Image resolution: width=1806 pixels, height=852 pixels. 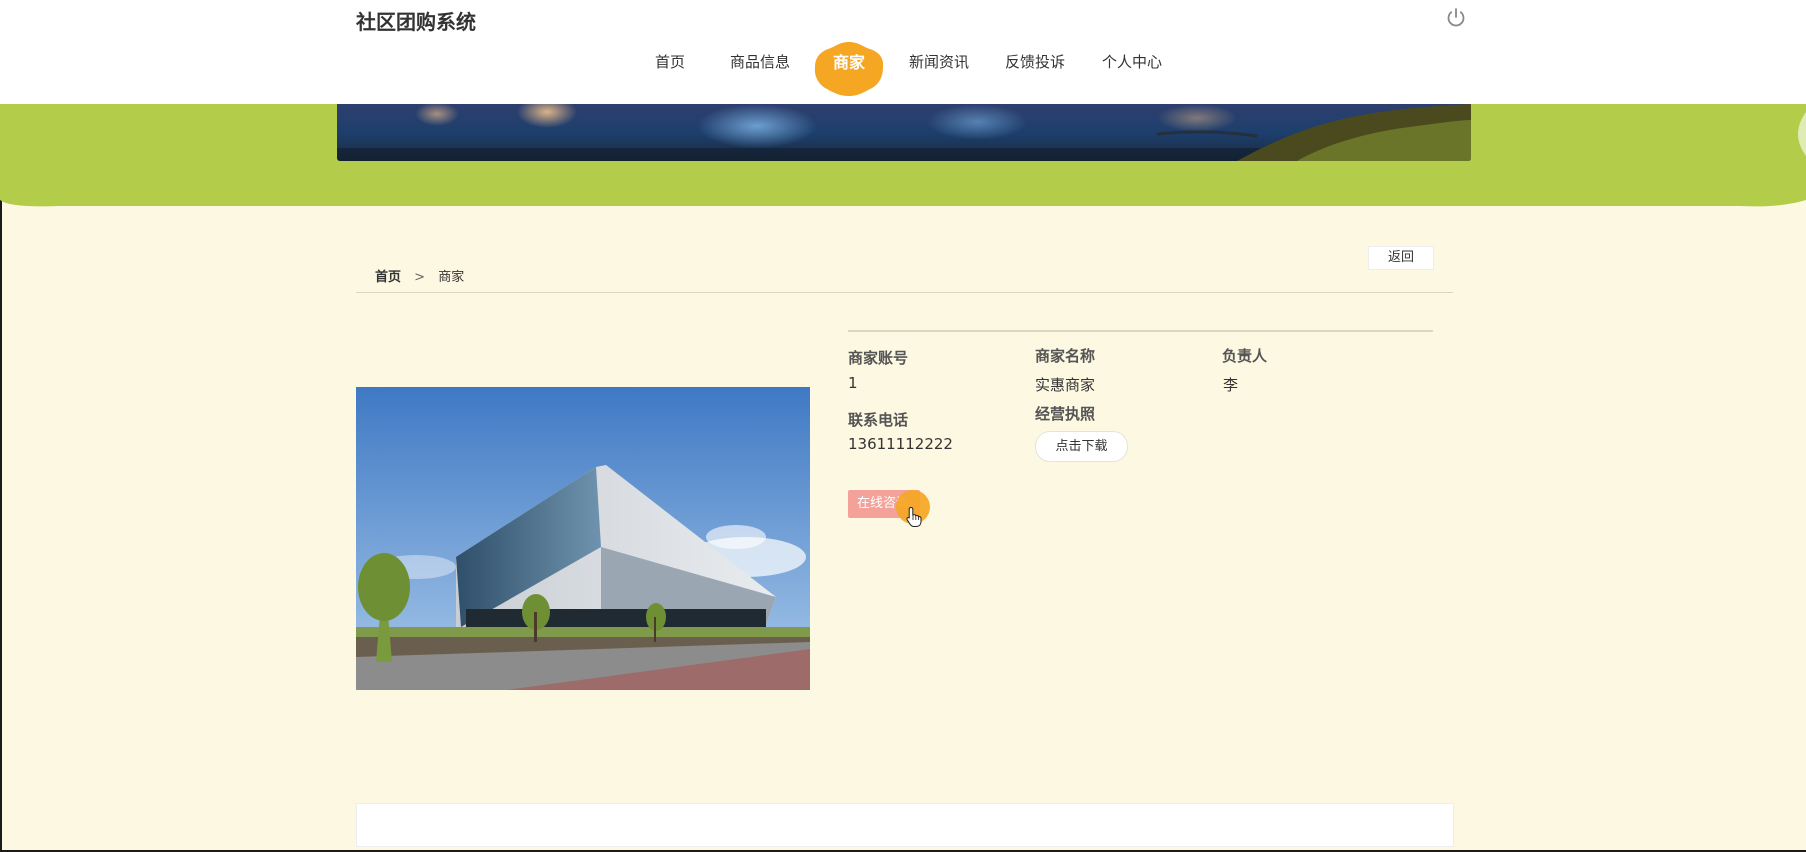 What do you see at coordinates (1065, 385) in the screenshot?
I see `field-value-merchant-name: 实惠商家` at bounding box center [1065, 385].